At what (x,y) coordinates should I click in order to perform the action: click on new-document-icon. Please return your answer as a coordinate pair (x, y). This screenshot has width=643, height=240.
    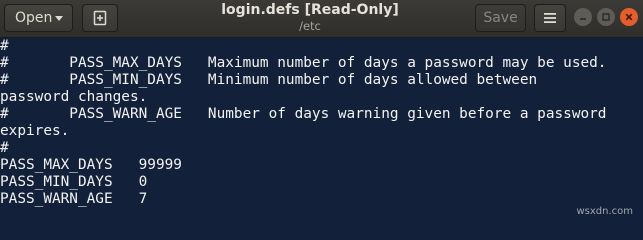
    Looking at the image, I should click on (100, 18).